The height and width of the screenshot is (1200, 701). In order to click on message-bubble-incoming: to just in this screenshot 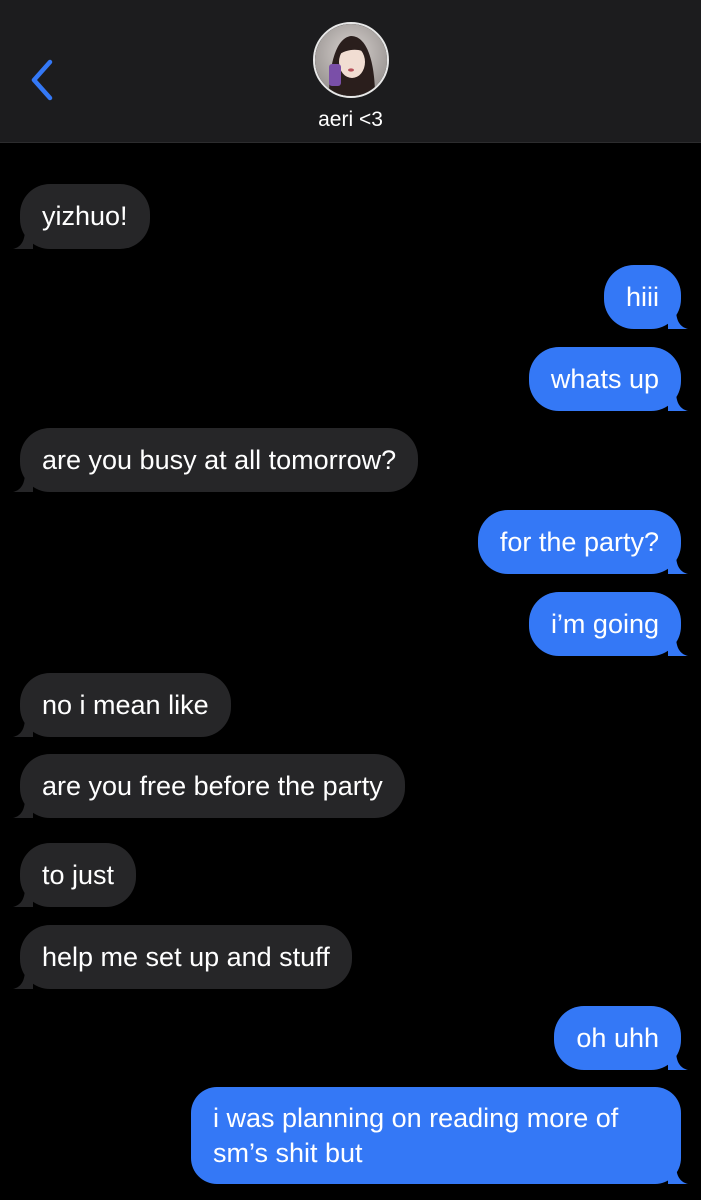, I will do `click(75, 875)`.